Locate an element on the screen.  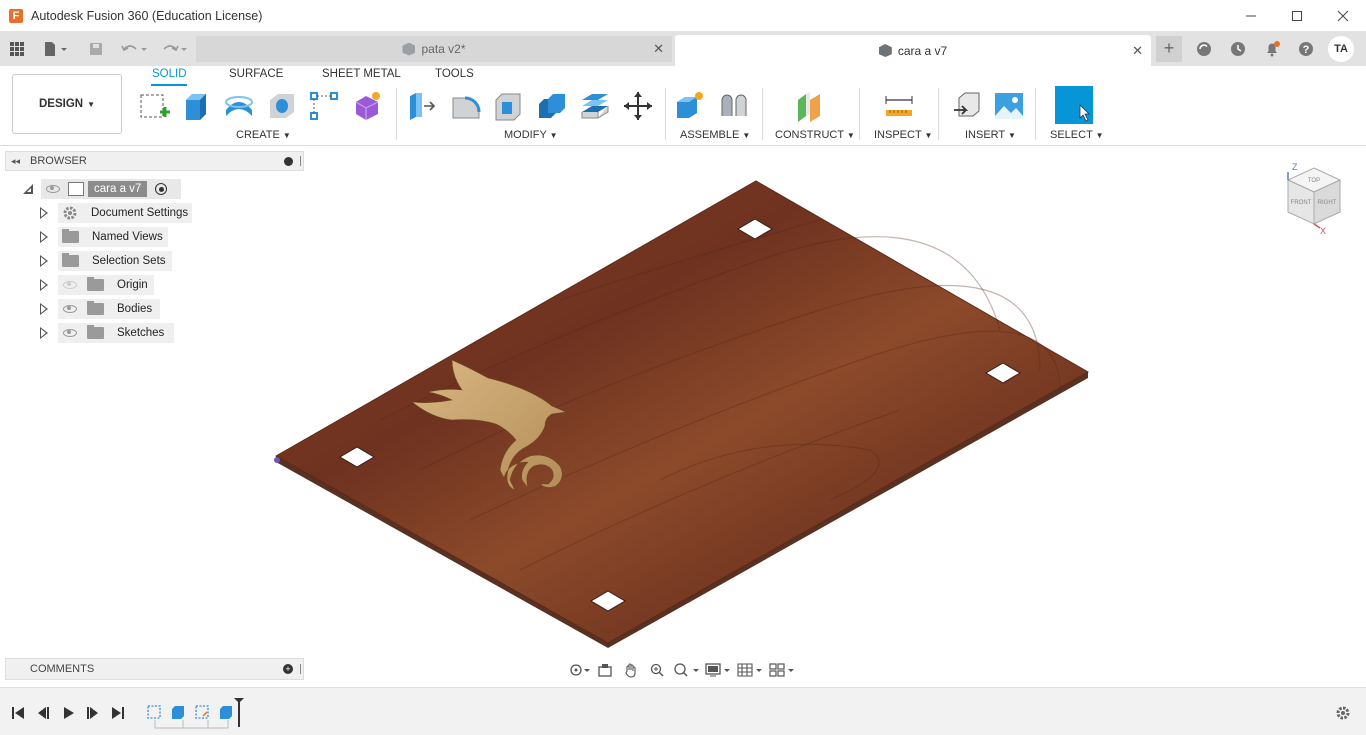
extensions-button is located at coordinates (1204, 49).